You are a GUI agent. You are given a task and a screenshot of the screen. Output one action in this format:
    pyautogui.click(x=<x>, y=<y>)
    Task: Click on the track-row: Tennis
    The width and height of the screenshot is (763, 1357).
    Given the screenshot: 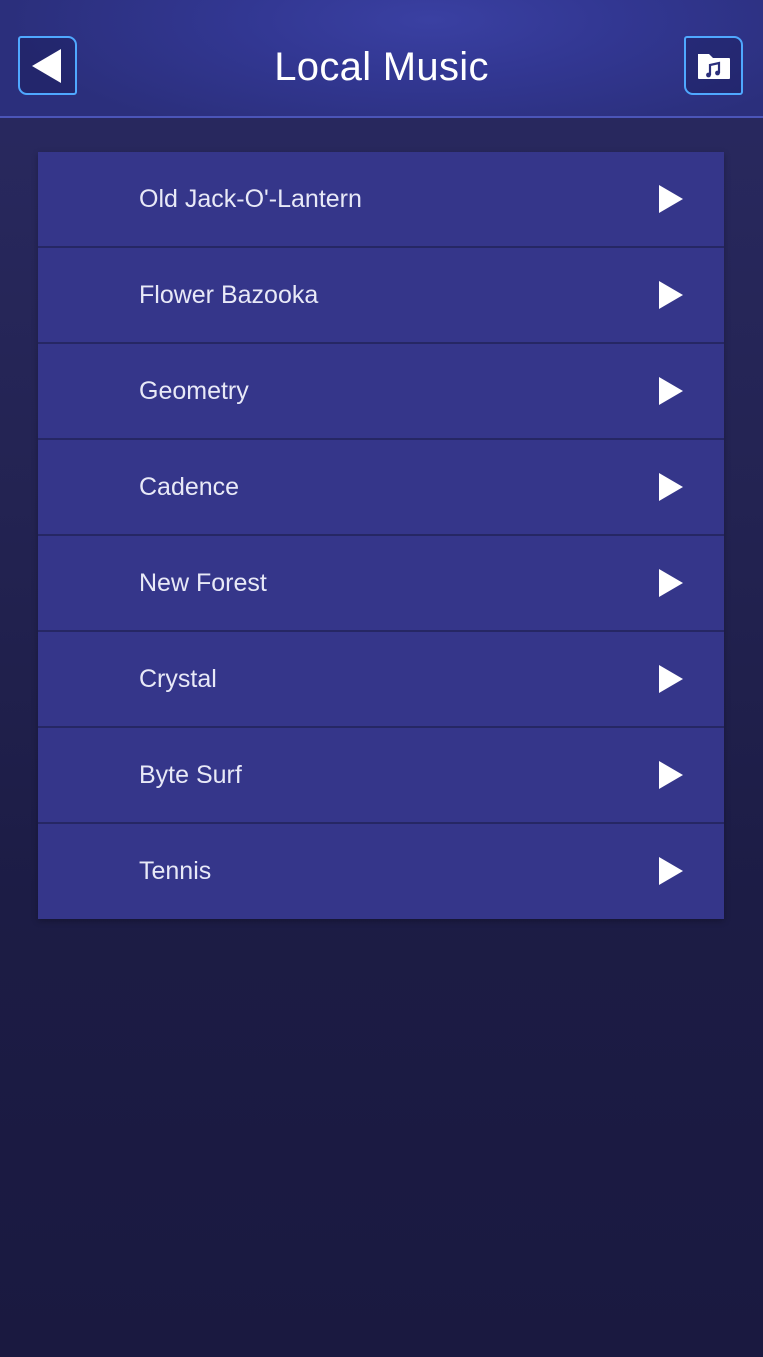 What is the action you would take?
    pyautogui.click(x=381, y=871)
    